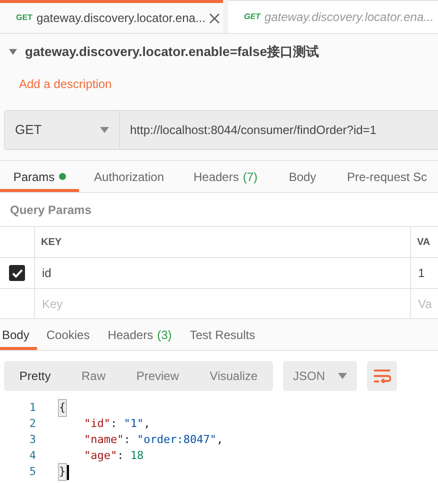 The width and height of the screenshot is (438, 483). What do you see at coordinates (13, 52) in the screenshot?
I see `collapse-caret-icon` at bounding box center [13, 52].